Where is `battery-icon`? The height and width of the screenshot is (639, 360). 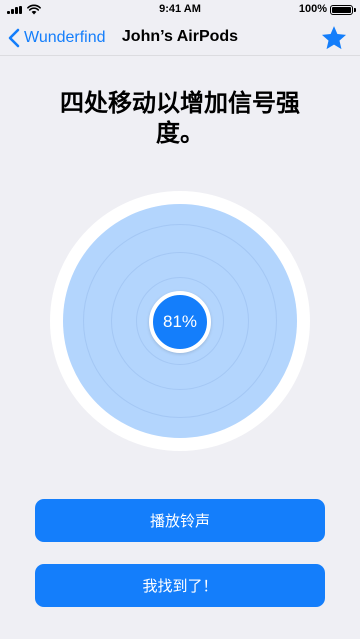
battery-icon is located at coordinates (343, 10).